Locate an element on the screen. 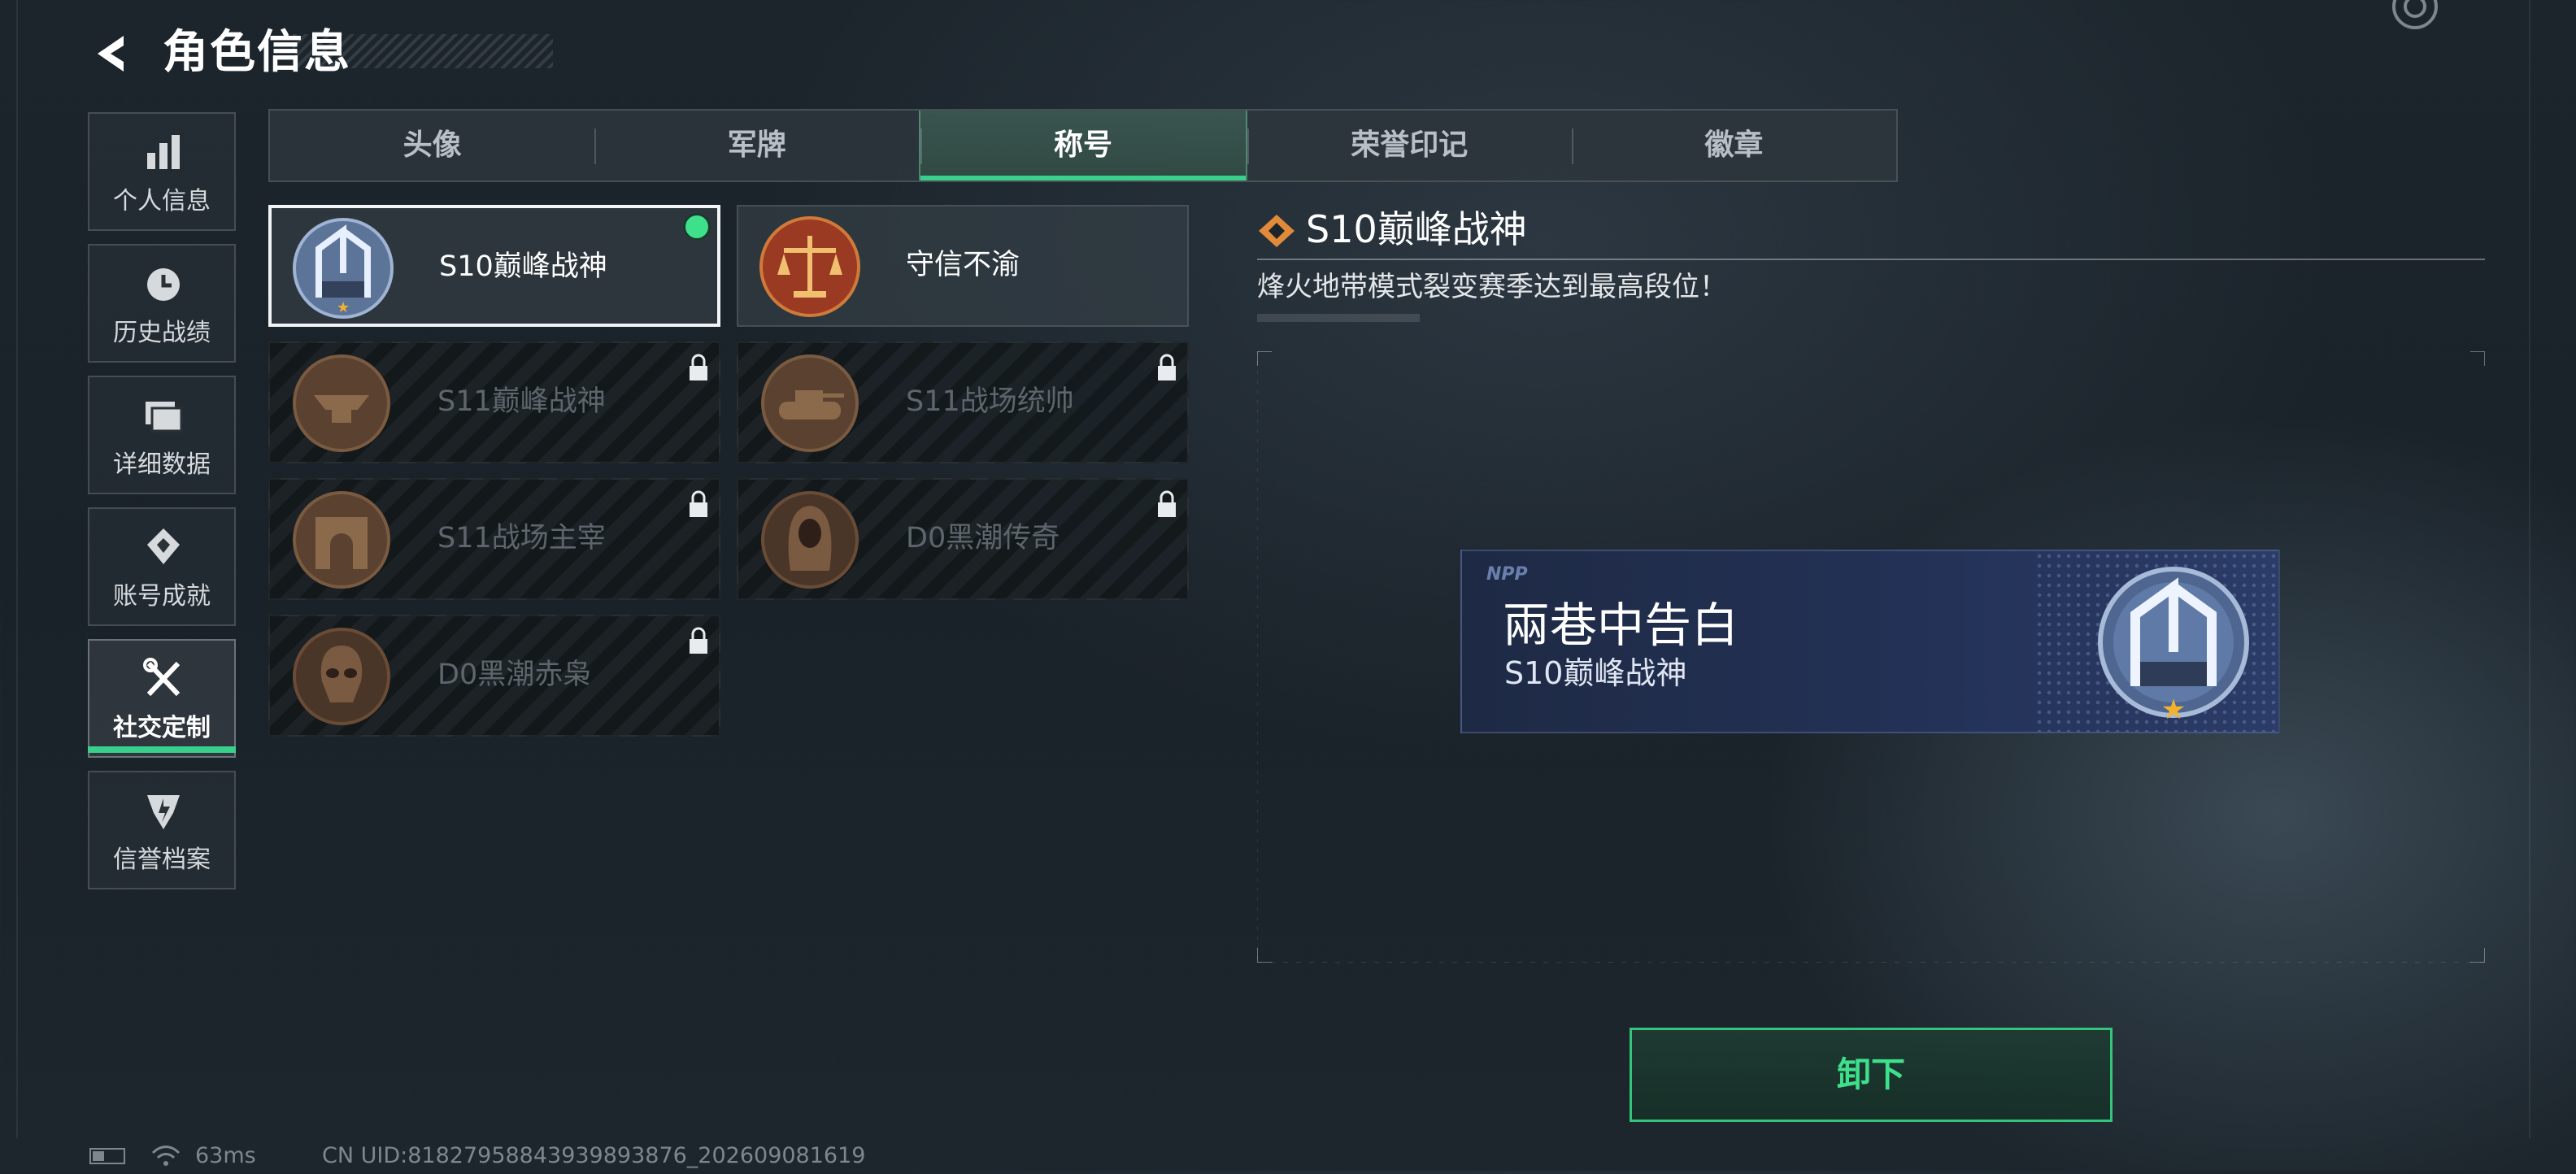 The image size is (2576, 1174). unequip-button: 卸下 is located at coordinates (1872, 1075).